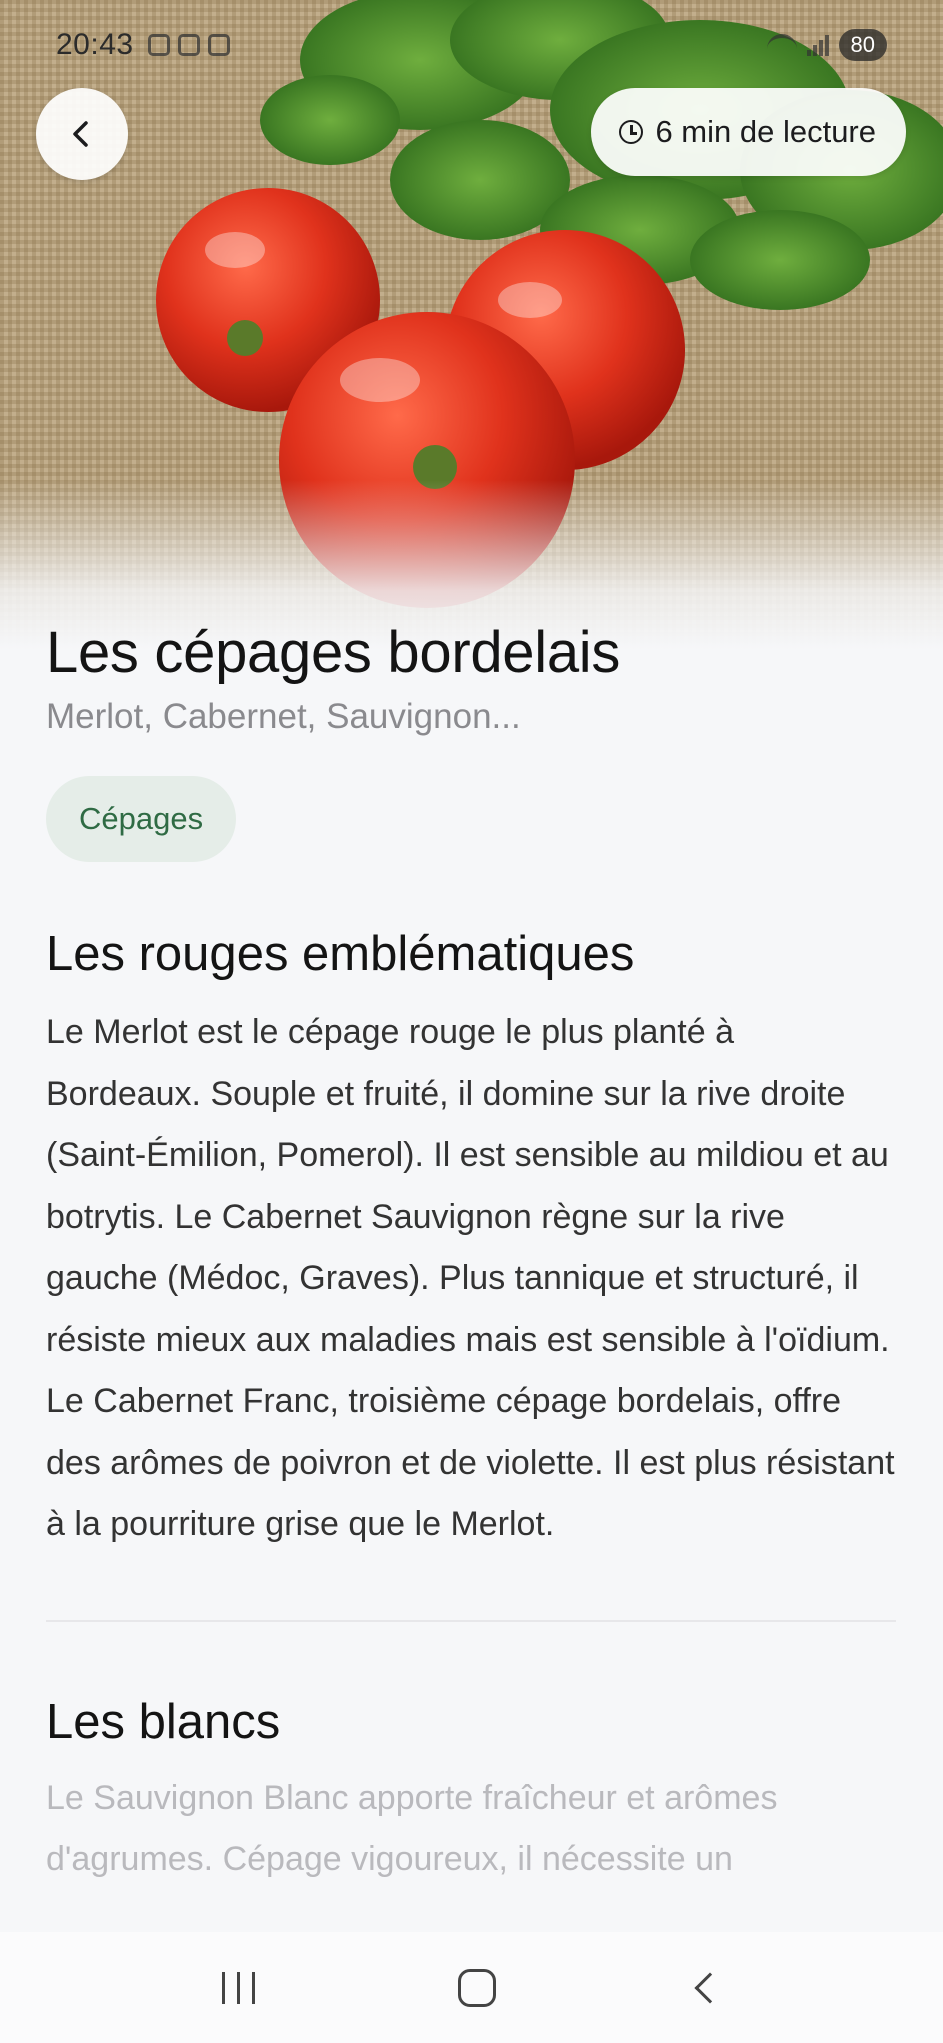  Describe the element at coordinates (817, 45) in the screenshot. I see `signal-icon` at that location.